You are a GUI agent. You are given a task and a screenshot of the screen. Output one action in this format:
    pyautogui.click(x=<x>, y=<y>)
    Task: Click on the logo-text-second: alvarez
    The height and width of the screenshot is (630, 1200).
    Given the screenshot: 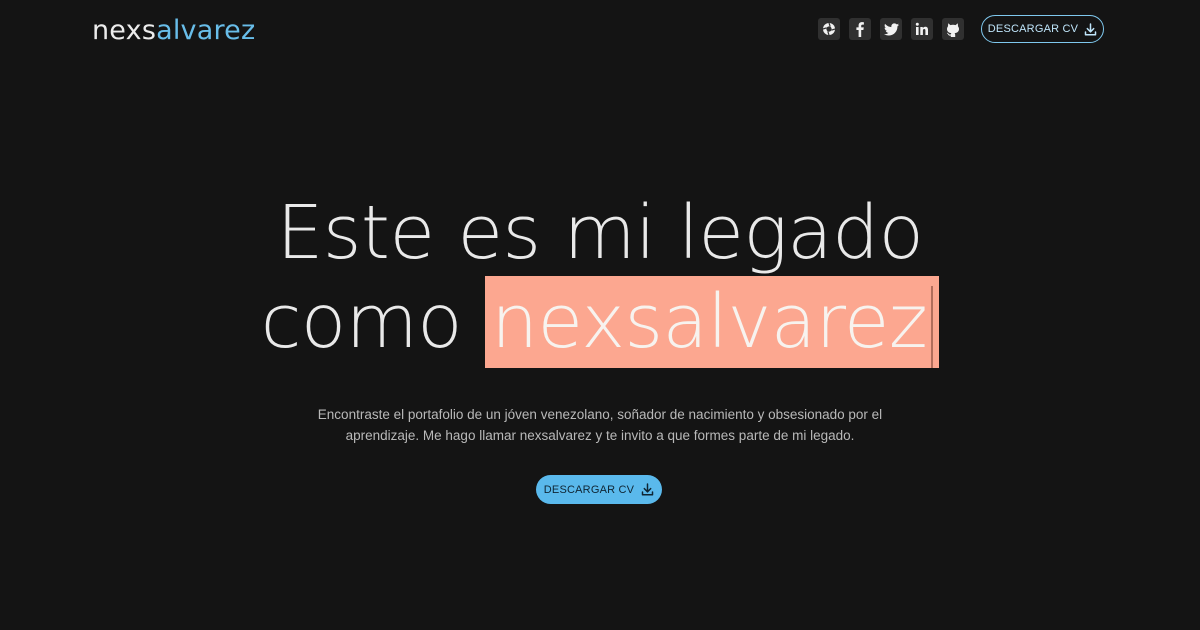 What is the action you would take?
    pyautogui.click(x=206, y=30)
    